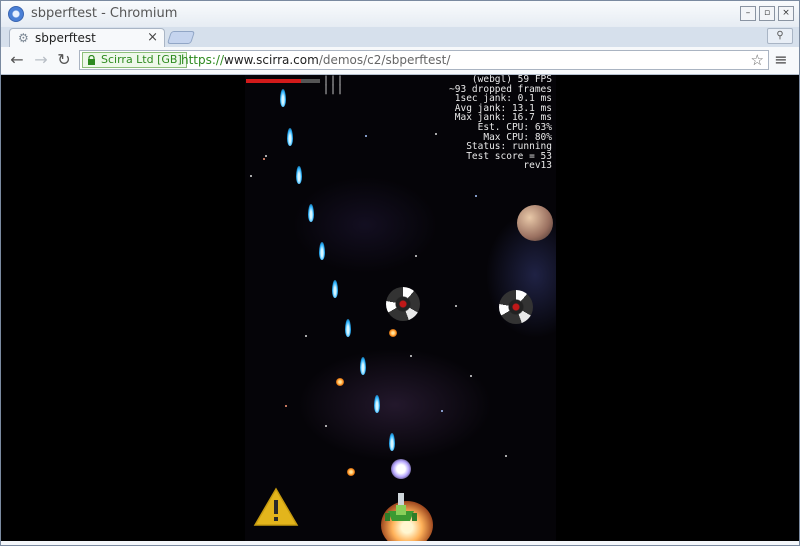  What do you see at coordinates (17, 60) in the screenshot?
I see `back-button: ←` at bounding box center [17, 60].